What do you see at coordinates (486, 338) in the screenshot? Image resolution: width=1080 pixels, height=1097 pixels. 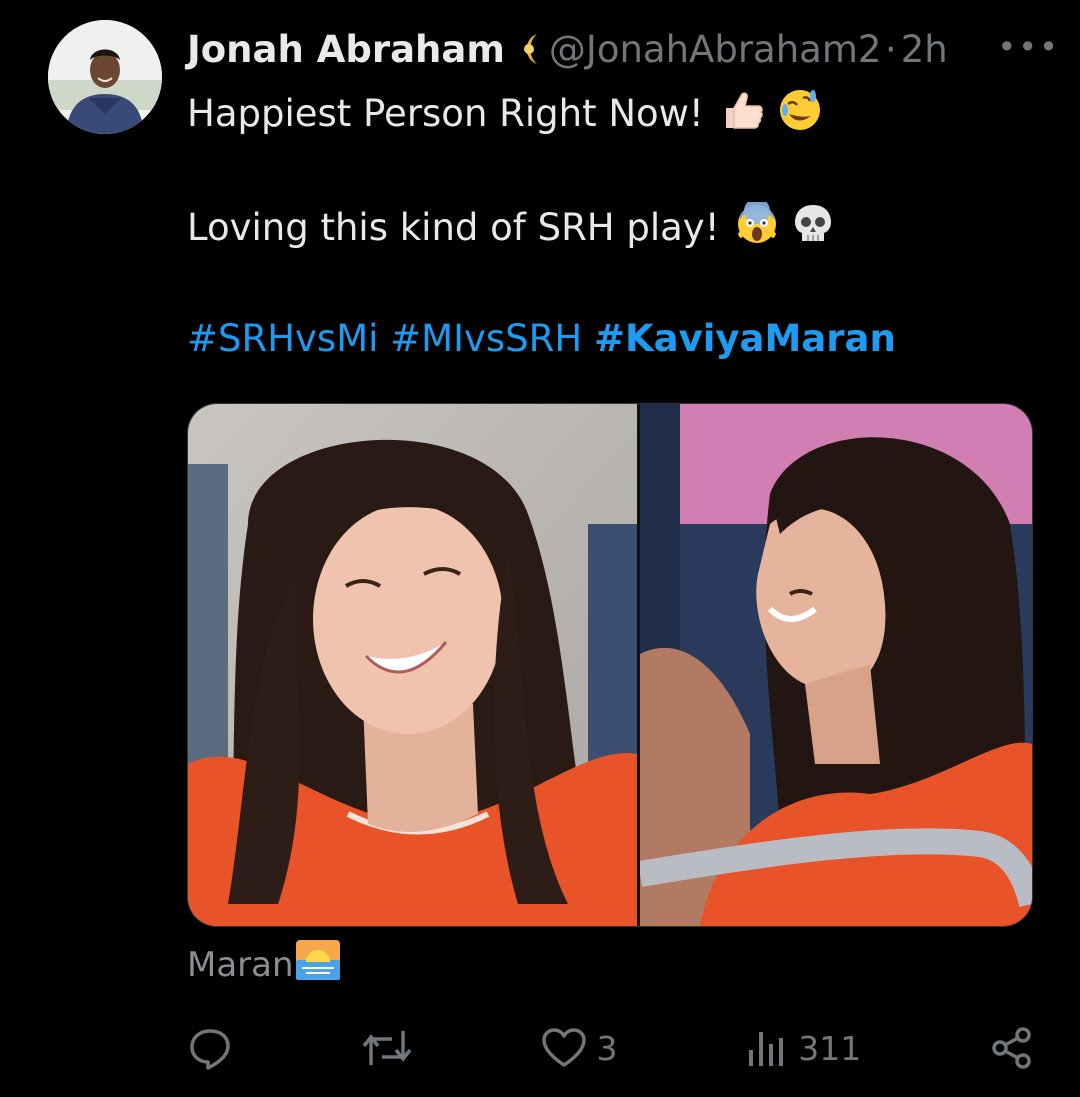 I see `hashtag-mivssrh: #MIvsSRH` at bounding box center [486, 338].